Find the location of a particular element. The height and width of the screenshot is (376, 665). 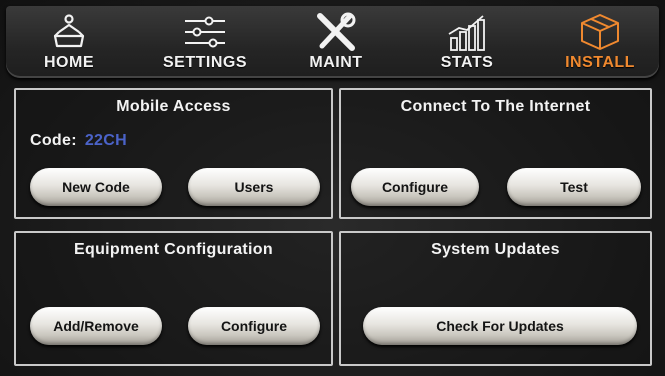

configure-equipment-button: Configure is located at coordinates (254, 326).